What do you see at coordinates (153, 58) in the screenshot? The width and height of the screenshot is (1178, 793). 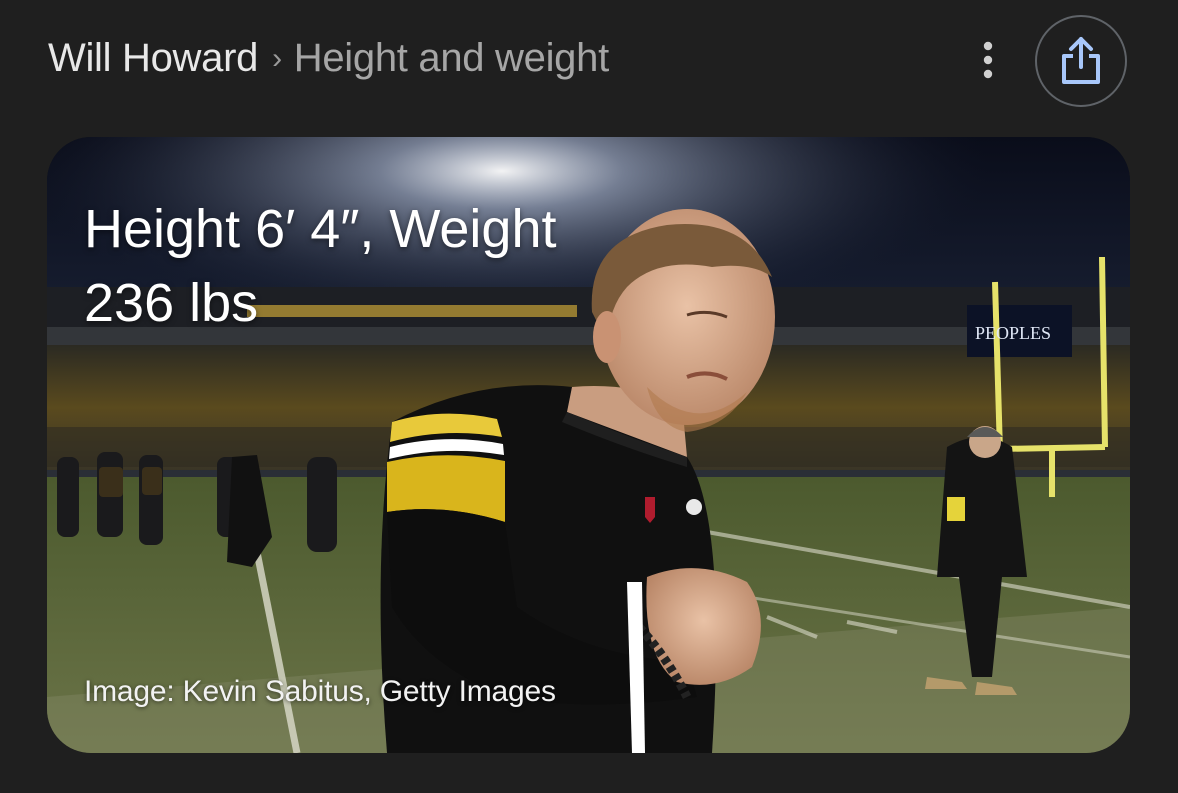 I see `breadcrumb-root: Will Howard` at bounding box center [153, 58].